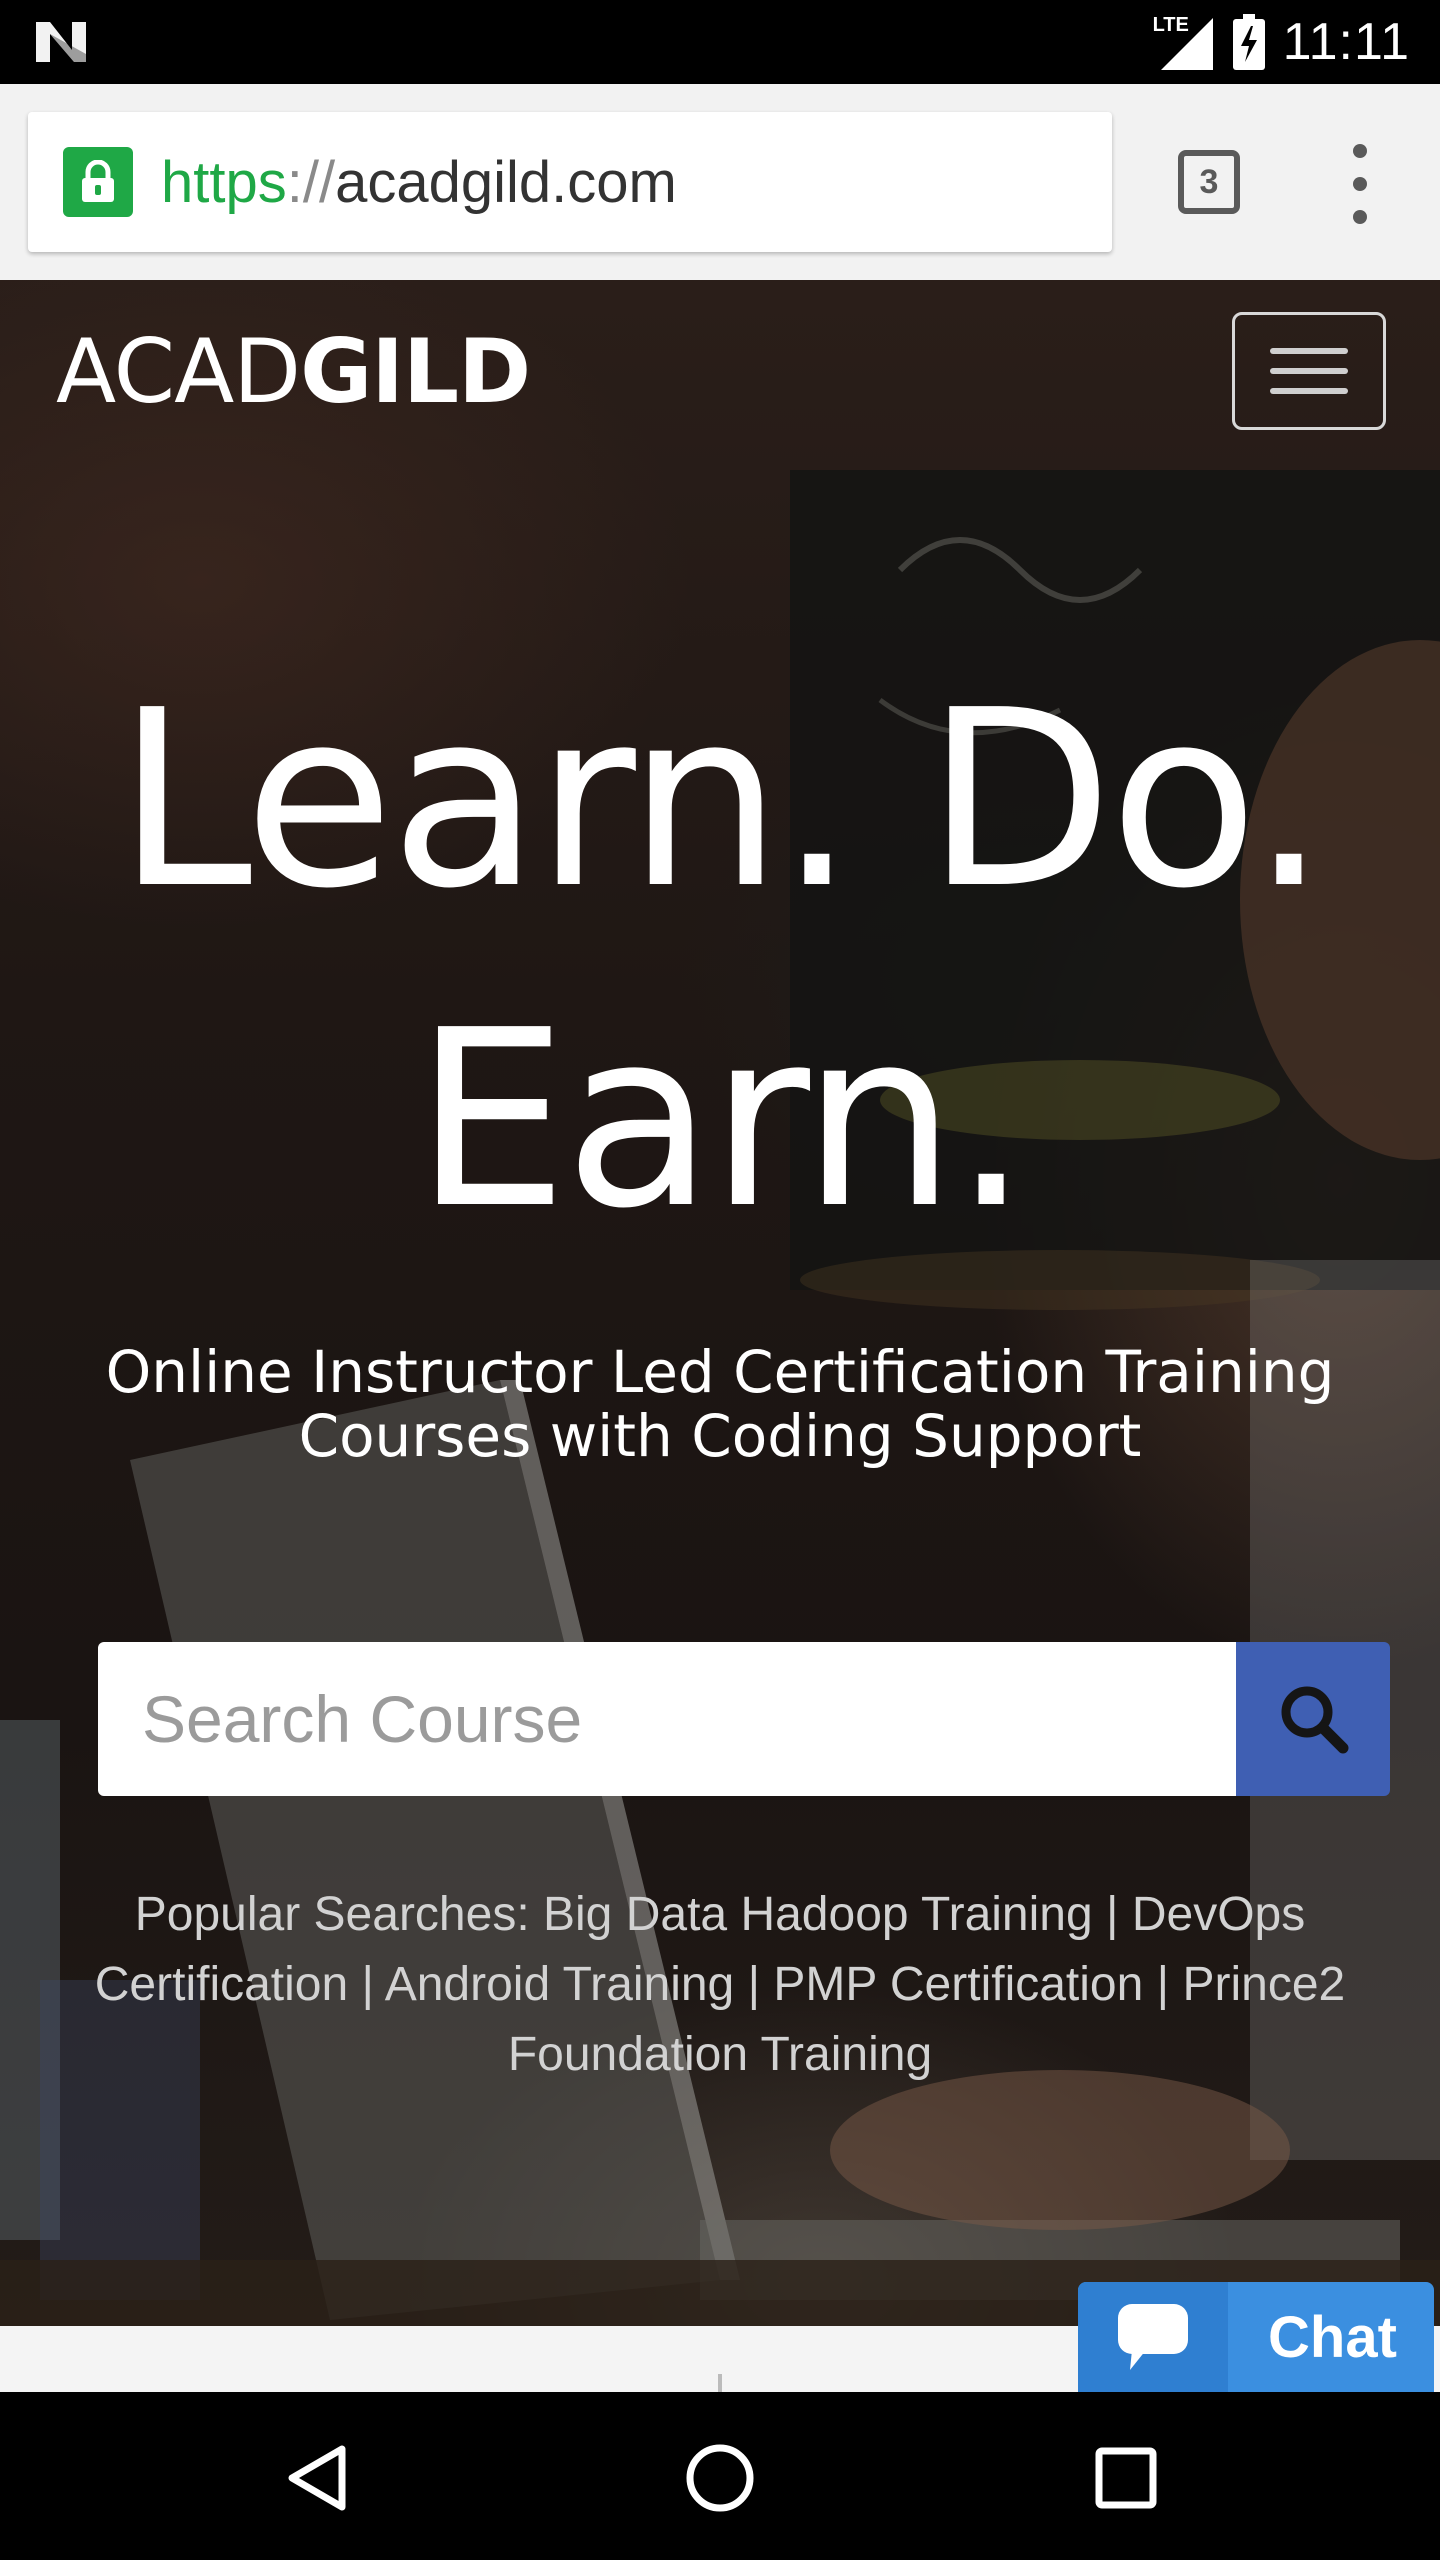 The width and height of the screenshot is (1440, 2560). I want to click on popular-link-hadoop: Big Data Hadoop Training, so click(818, 1914).